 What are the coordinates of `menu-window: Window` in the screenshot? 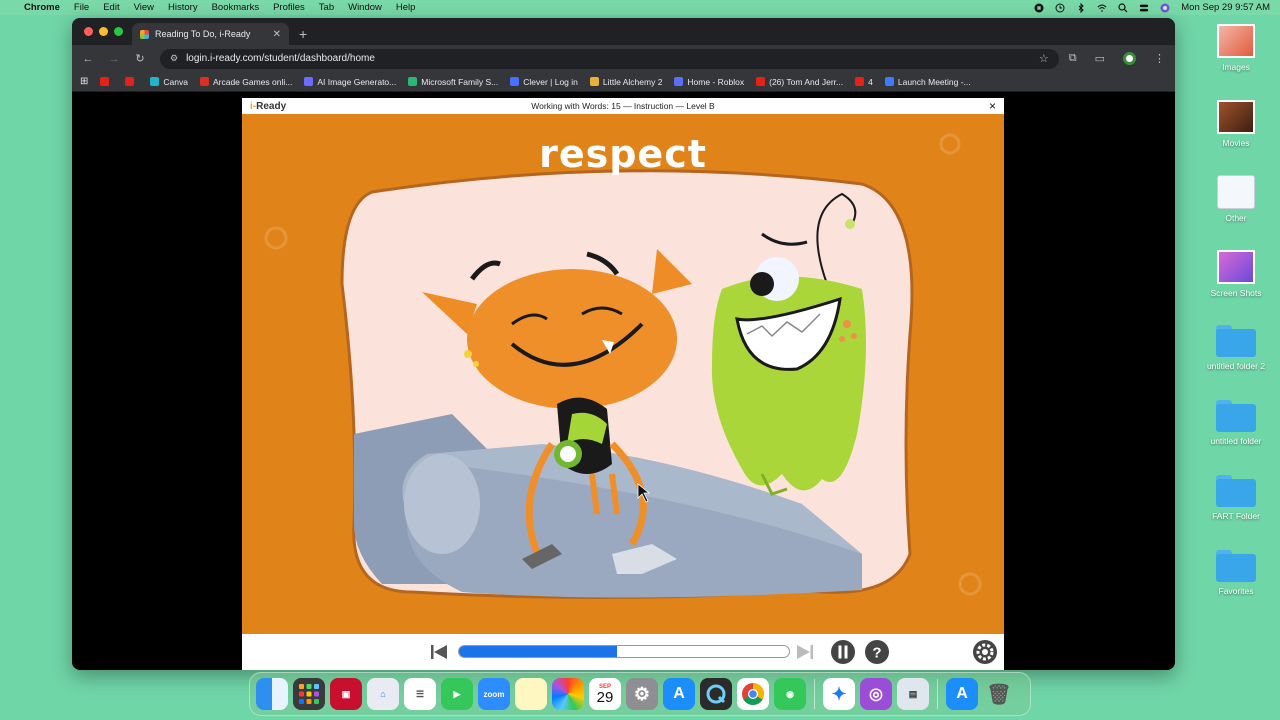 It's located at (365, 7).